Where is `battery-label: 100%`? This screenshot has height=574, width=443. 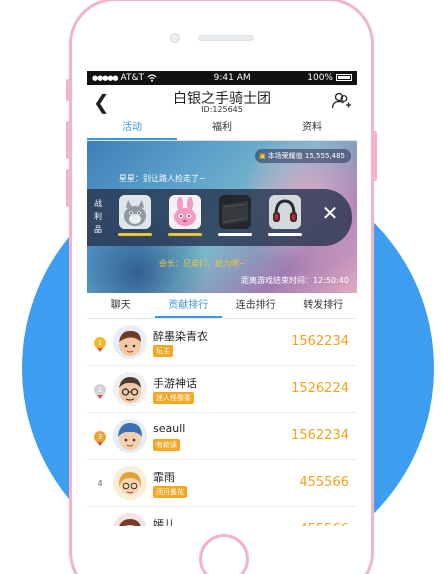
battery-label: 100% is located at coordinates (320, 78).